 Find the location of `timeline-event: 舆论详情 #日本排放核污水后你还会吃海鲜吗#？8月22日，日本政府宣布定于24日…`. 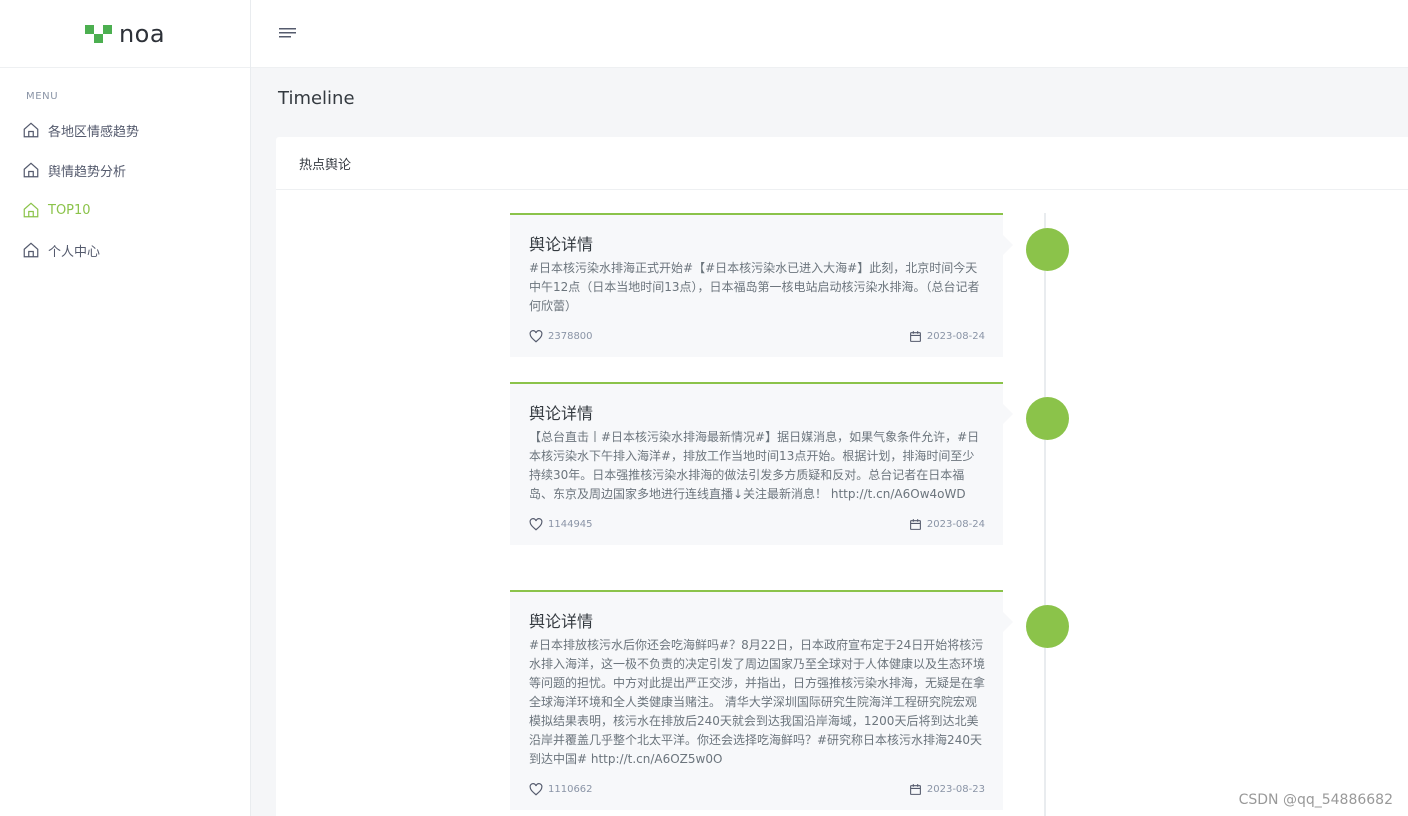

timeline-event: 舆论详情 #日本排放核污水后你还会吃海鲜吗#？8月22日，日本政府宣布定于24日… is located at coordinates (761, 700).